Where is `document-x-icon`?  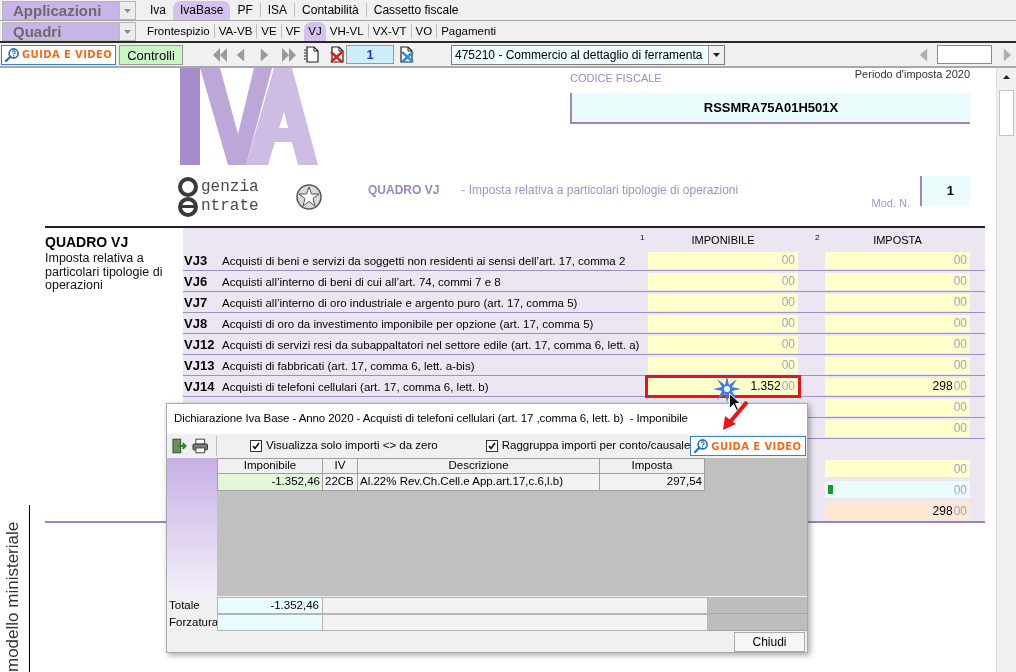
document-x-icon is located at coordinates (406, 54).